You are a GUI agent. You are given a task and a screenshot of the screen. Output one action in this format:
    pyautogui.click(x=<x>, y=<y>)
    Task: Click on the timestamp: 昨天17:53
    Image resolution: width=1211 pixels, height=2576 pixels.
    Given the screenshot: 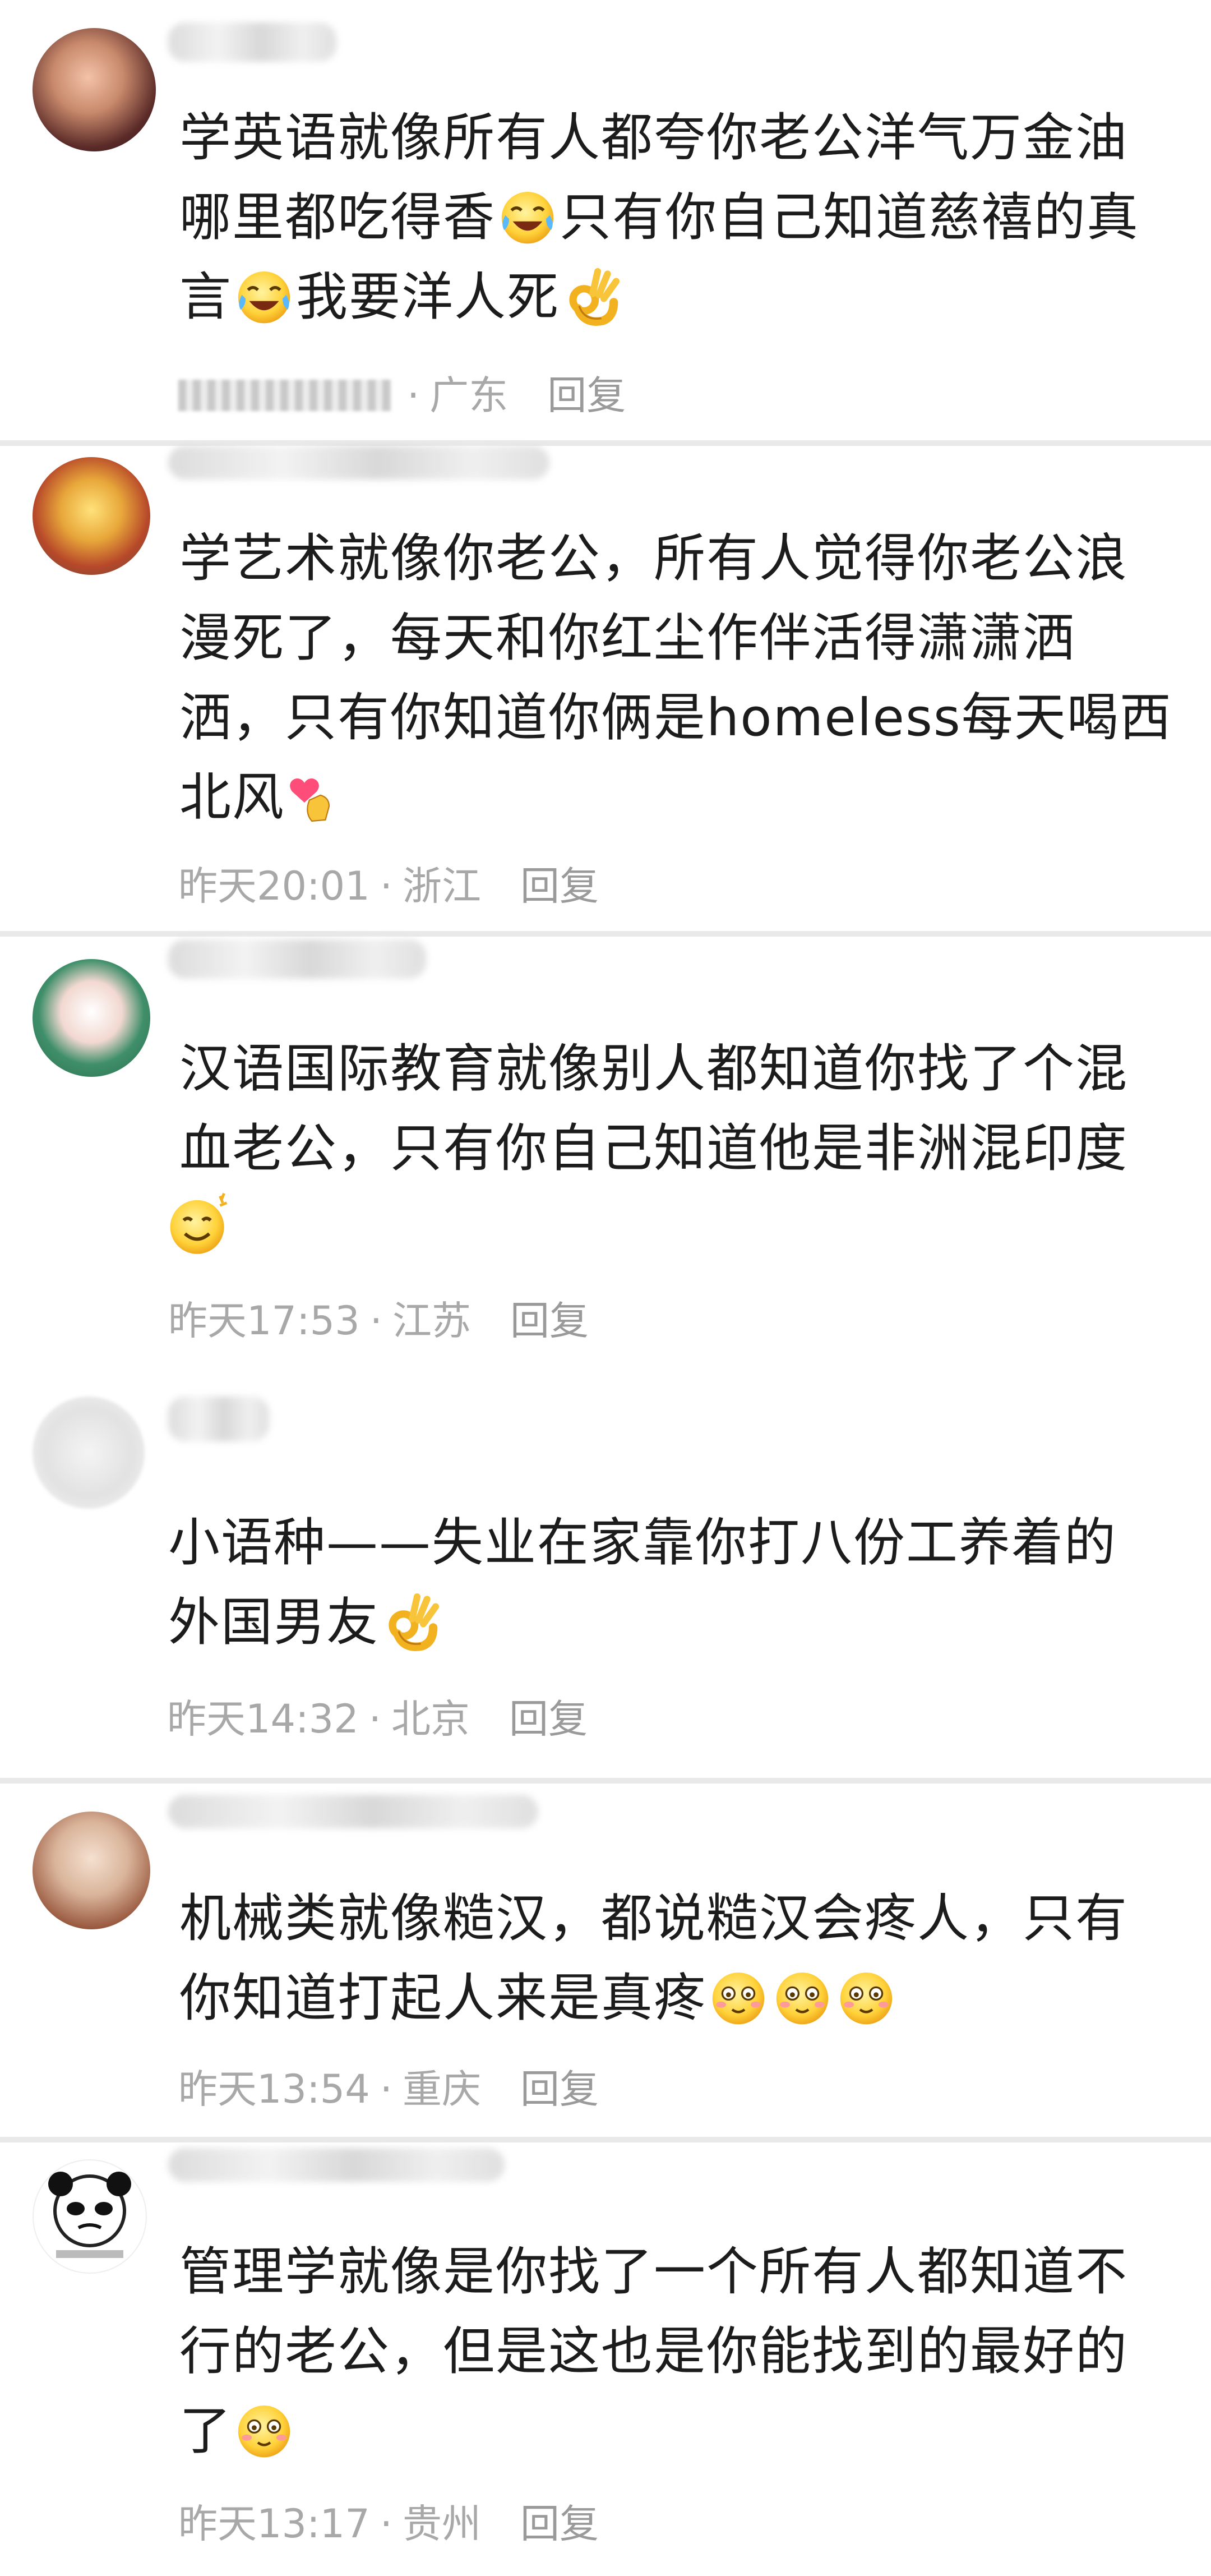 What is the action you would take?
    pyautogui.click(x=264, y=1321)
    